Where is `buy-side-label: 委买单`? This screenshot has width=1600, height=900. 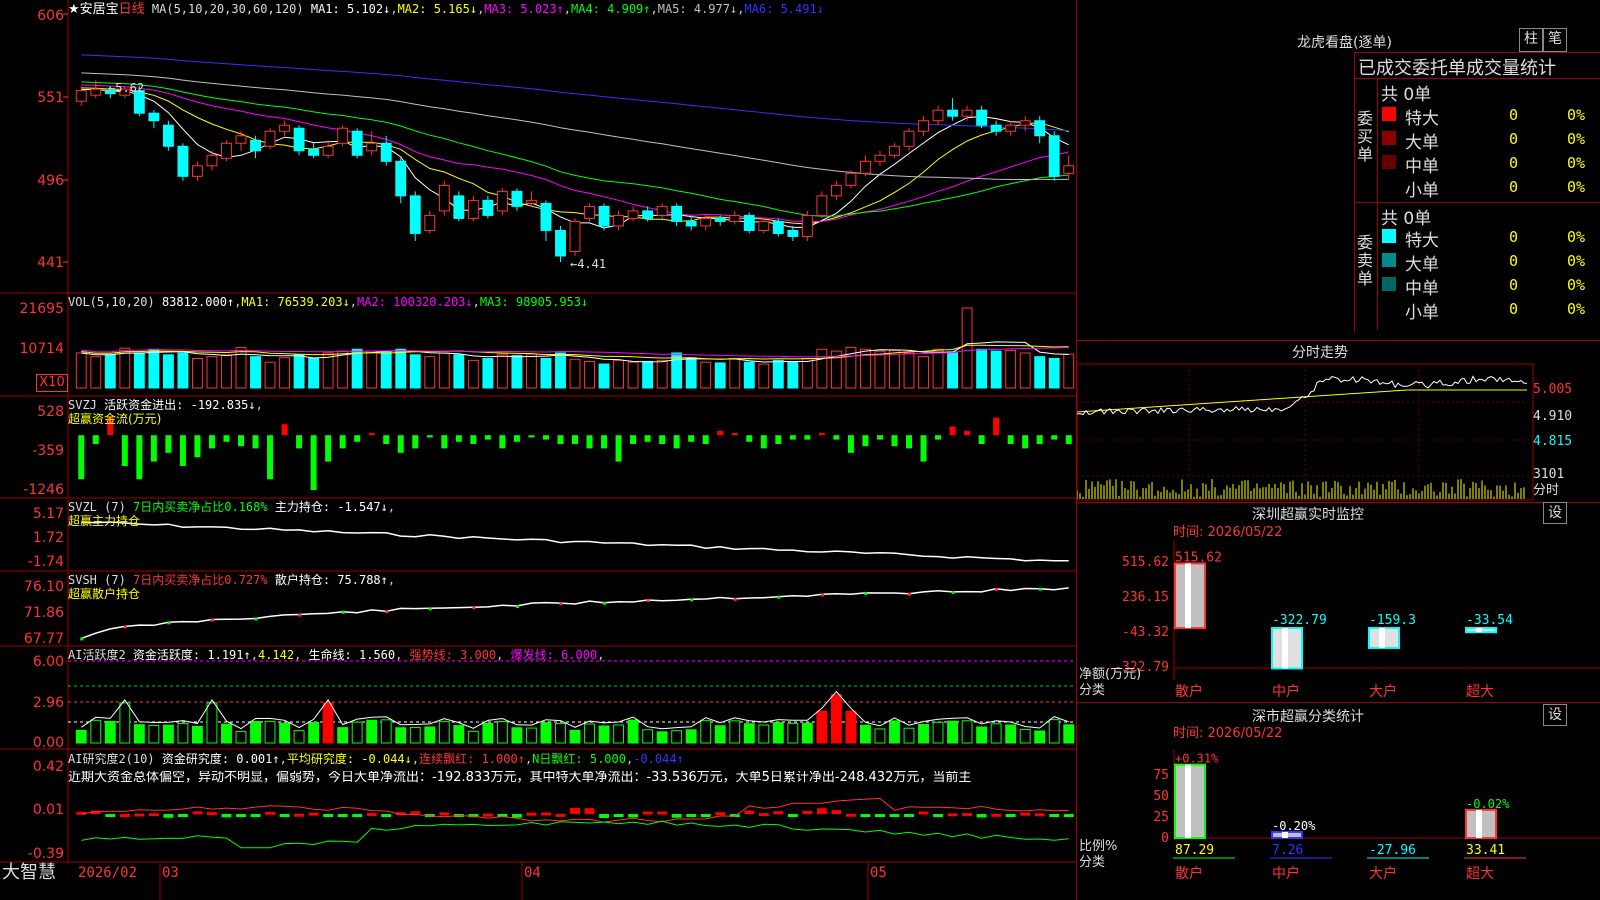 buy-side-label: 委买单 is located at coordinates (1365, 136).